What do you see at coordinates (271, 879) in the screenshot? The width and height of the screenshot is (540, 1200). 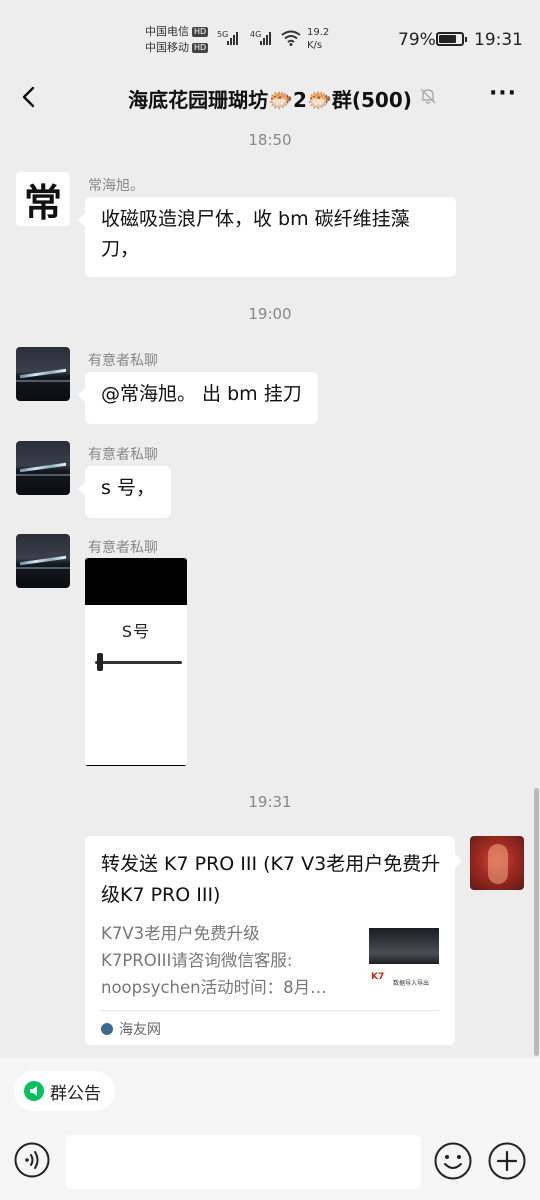 I see `link-card-title: 转发送 K7 PRO III (K7 V3老用户免费升级K7 PRO III)` at bounding box center [271, 879].